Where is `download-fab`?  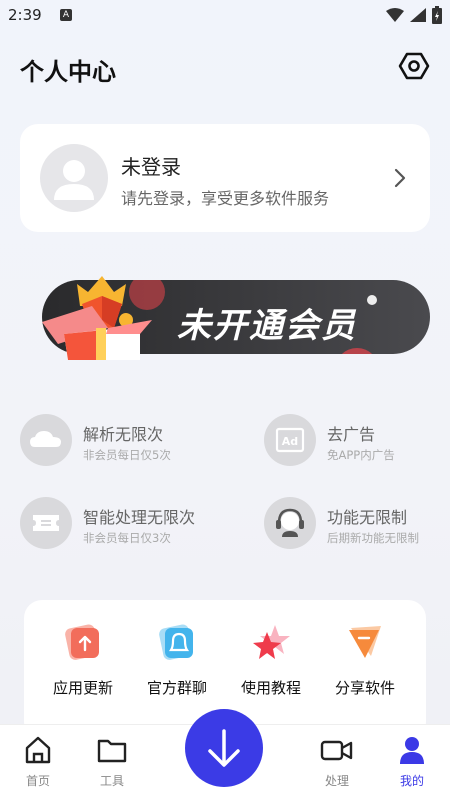
download-fab is located at coordinates (224, 748).